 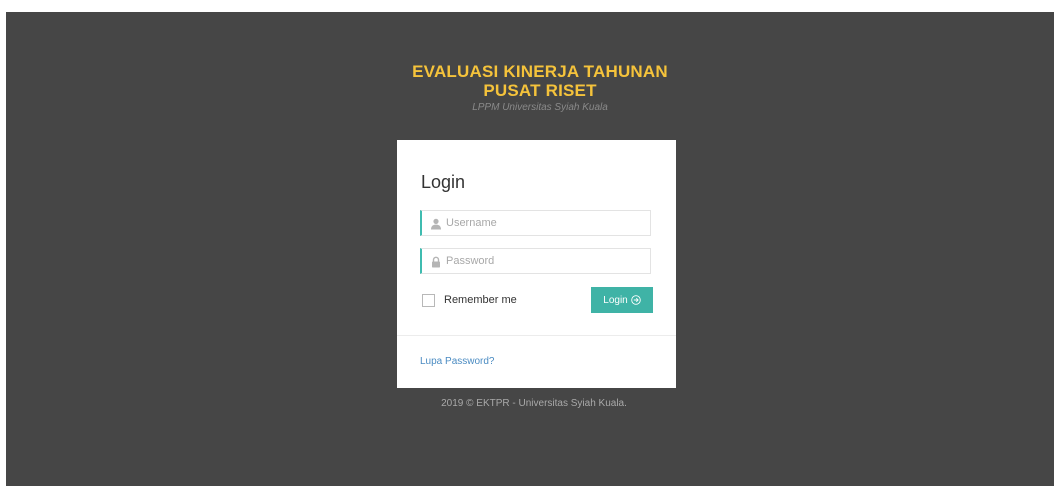 What do you see at coordinates (480, 300) in the screenshot?
I see `remember-me-label: Remember me` at bounding box center [480, 300].